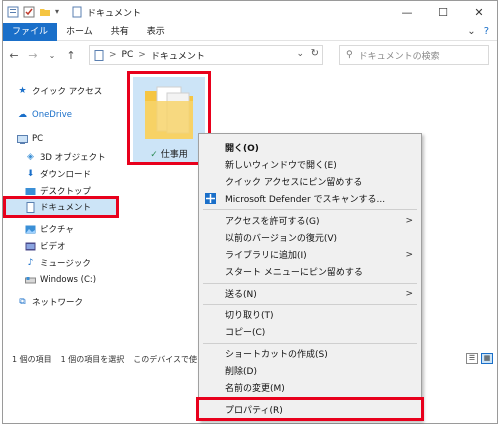  I want to click on sidebar-item-pc: PC, so click(30, 139).